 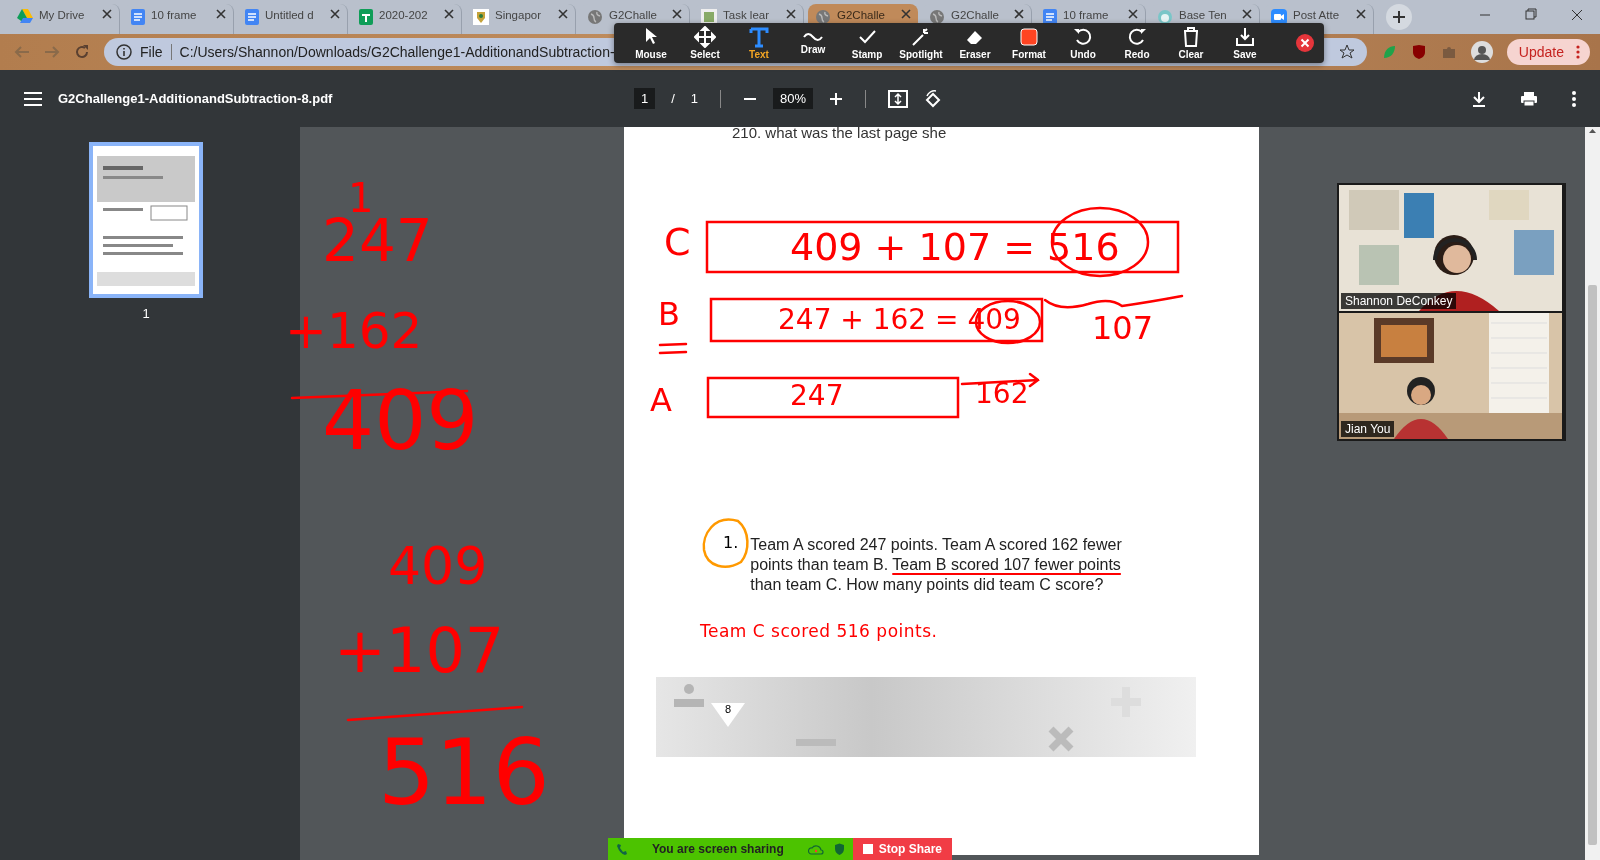 I want to click on stop-icon, so click(x=867, y=849).